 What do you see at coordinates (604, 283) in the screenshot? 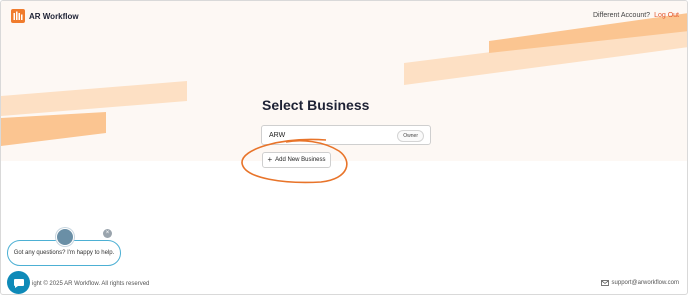
I see `mail-icon` at bounding box center [604, 283].